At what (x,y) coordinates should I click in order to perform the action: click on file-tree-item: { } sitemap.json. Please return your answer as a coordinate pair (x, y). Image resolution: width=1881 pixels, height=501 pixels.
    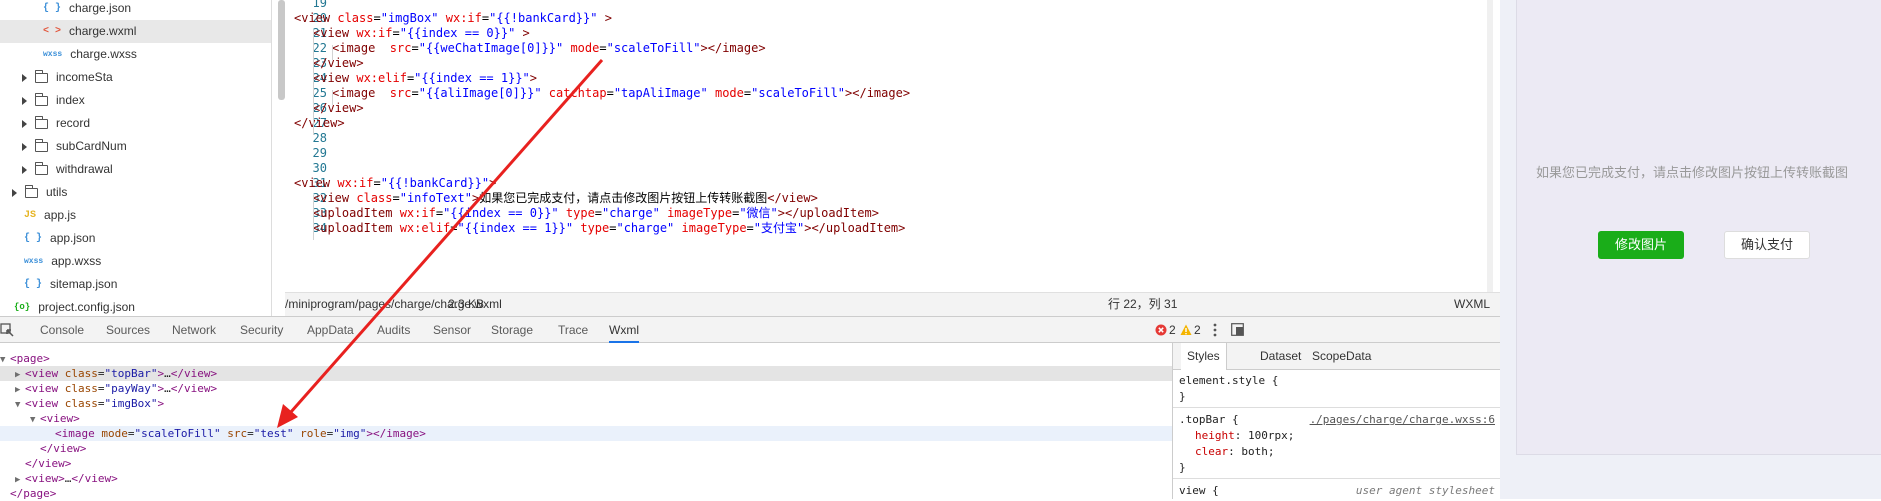
    Looking at the image, I should click on (70, 284).